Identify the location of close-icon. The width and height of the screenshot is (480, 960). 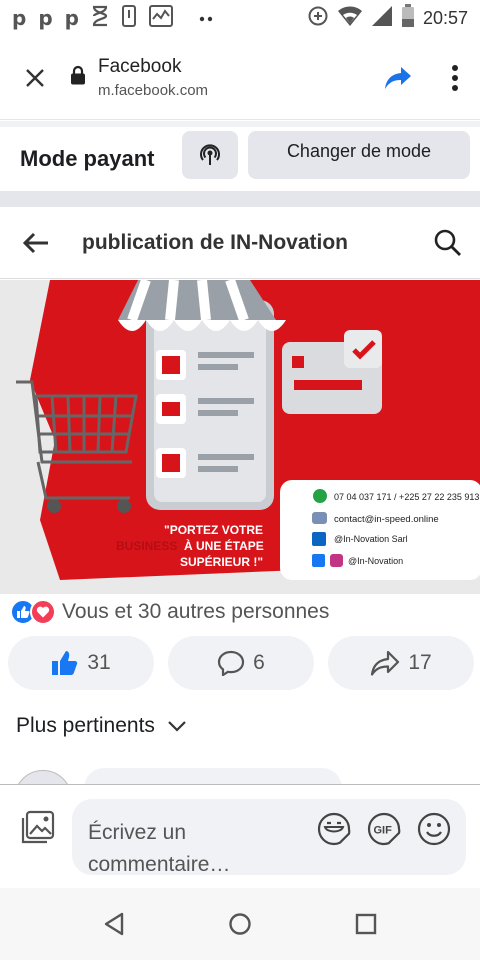
(35, 77).